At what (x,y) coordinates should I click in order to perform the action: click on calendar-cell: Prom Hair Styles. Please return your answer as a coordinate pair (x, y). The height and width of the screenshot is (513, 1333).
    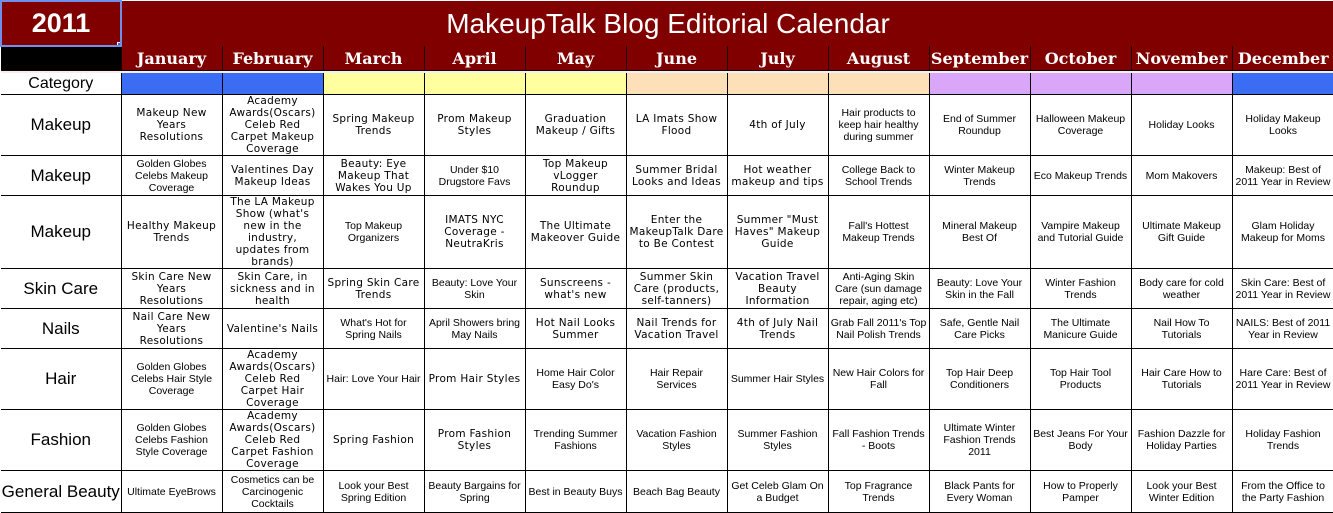
    Looking at the image, I should click on (474, 379).